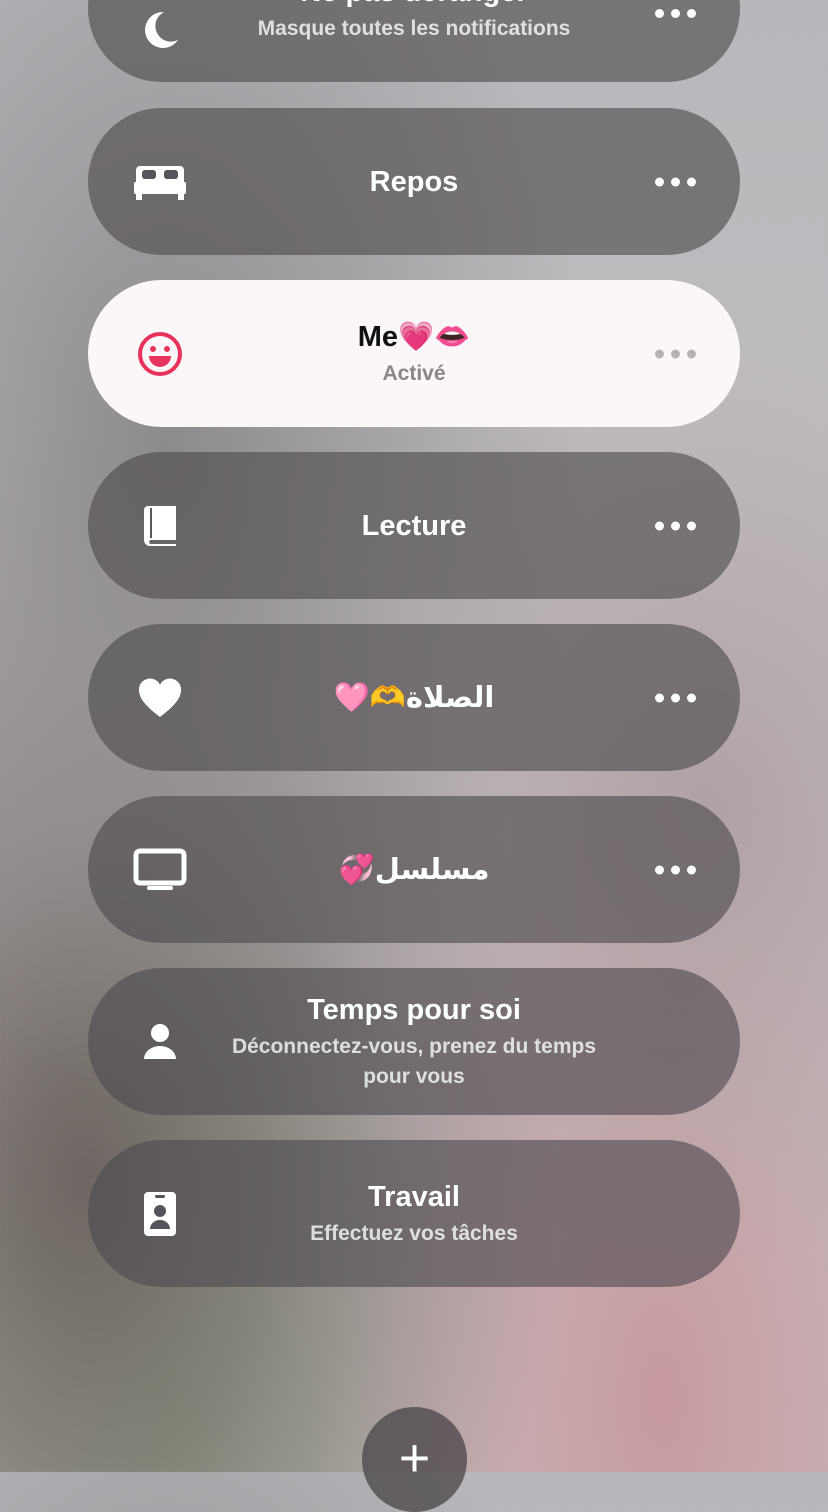  What do you see at coordinates (160, 1214) in the screenshot?
I see `id-badge-icon` at bounding box center [160, 1214].